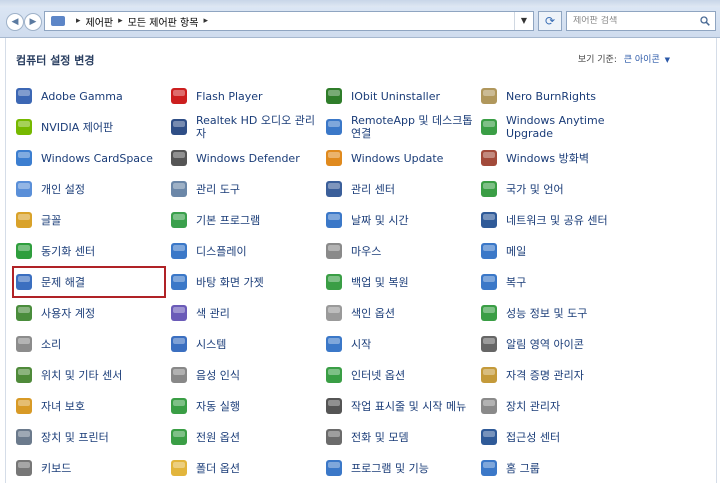  What do you see at coordinates (24, 375) in the screenshot?
I see `sensor-icon` at bounding box center [24, 375].